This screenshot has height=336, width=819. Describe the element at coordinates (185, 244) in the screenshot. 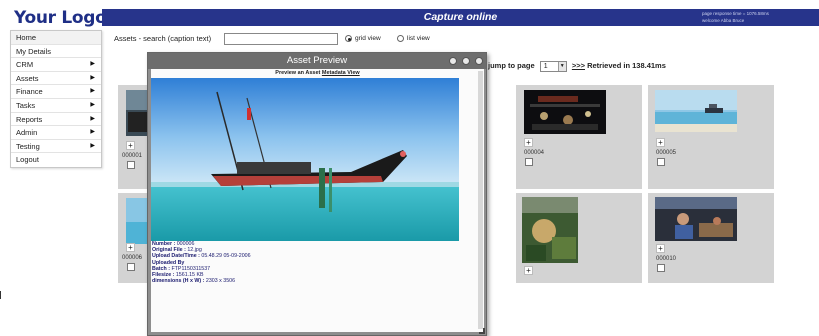

I see `meta-value: 000006` at that location.